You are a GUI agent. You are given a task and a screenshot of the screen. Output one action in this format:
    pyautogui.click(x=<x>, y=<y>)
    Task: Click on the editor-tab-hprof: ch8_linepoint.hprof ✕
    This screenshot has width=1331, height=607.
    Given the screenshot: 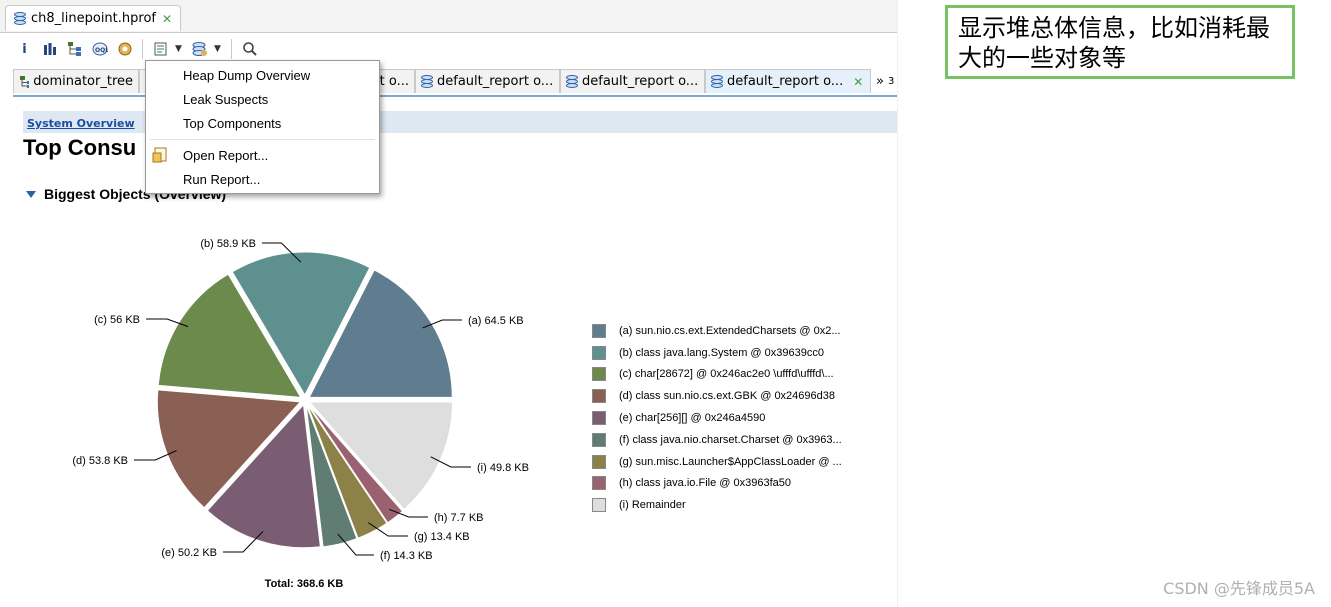 What is the action you would take?
    pyautogui.click(x=93, y=18)
    